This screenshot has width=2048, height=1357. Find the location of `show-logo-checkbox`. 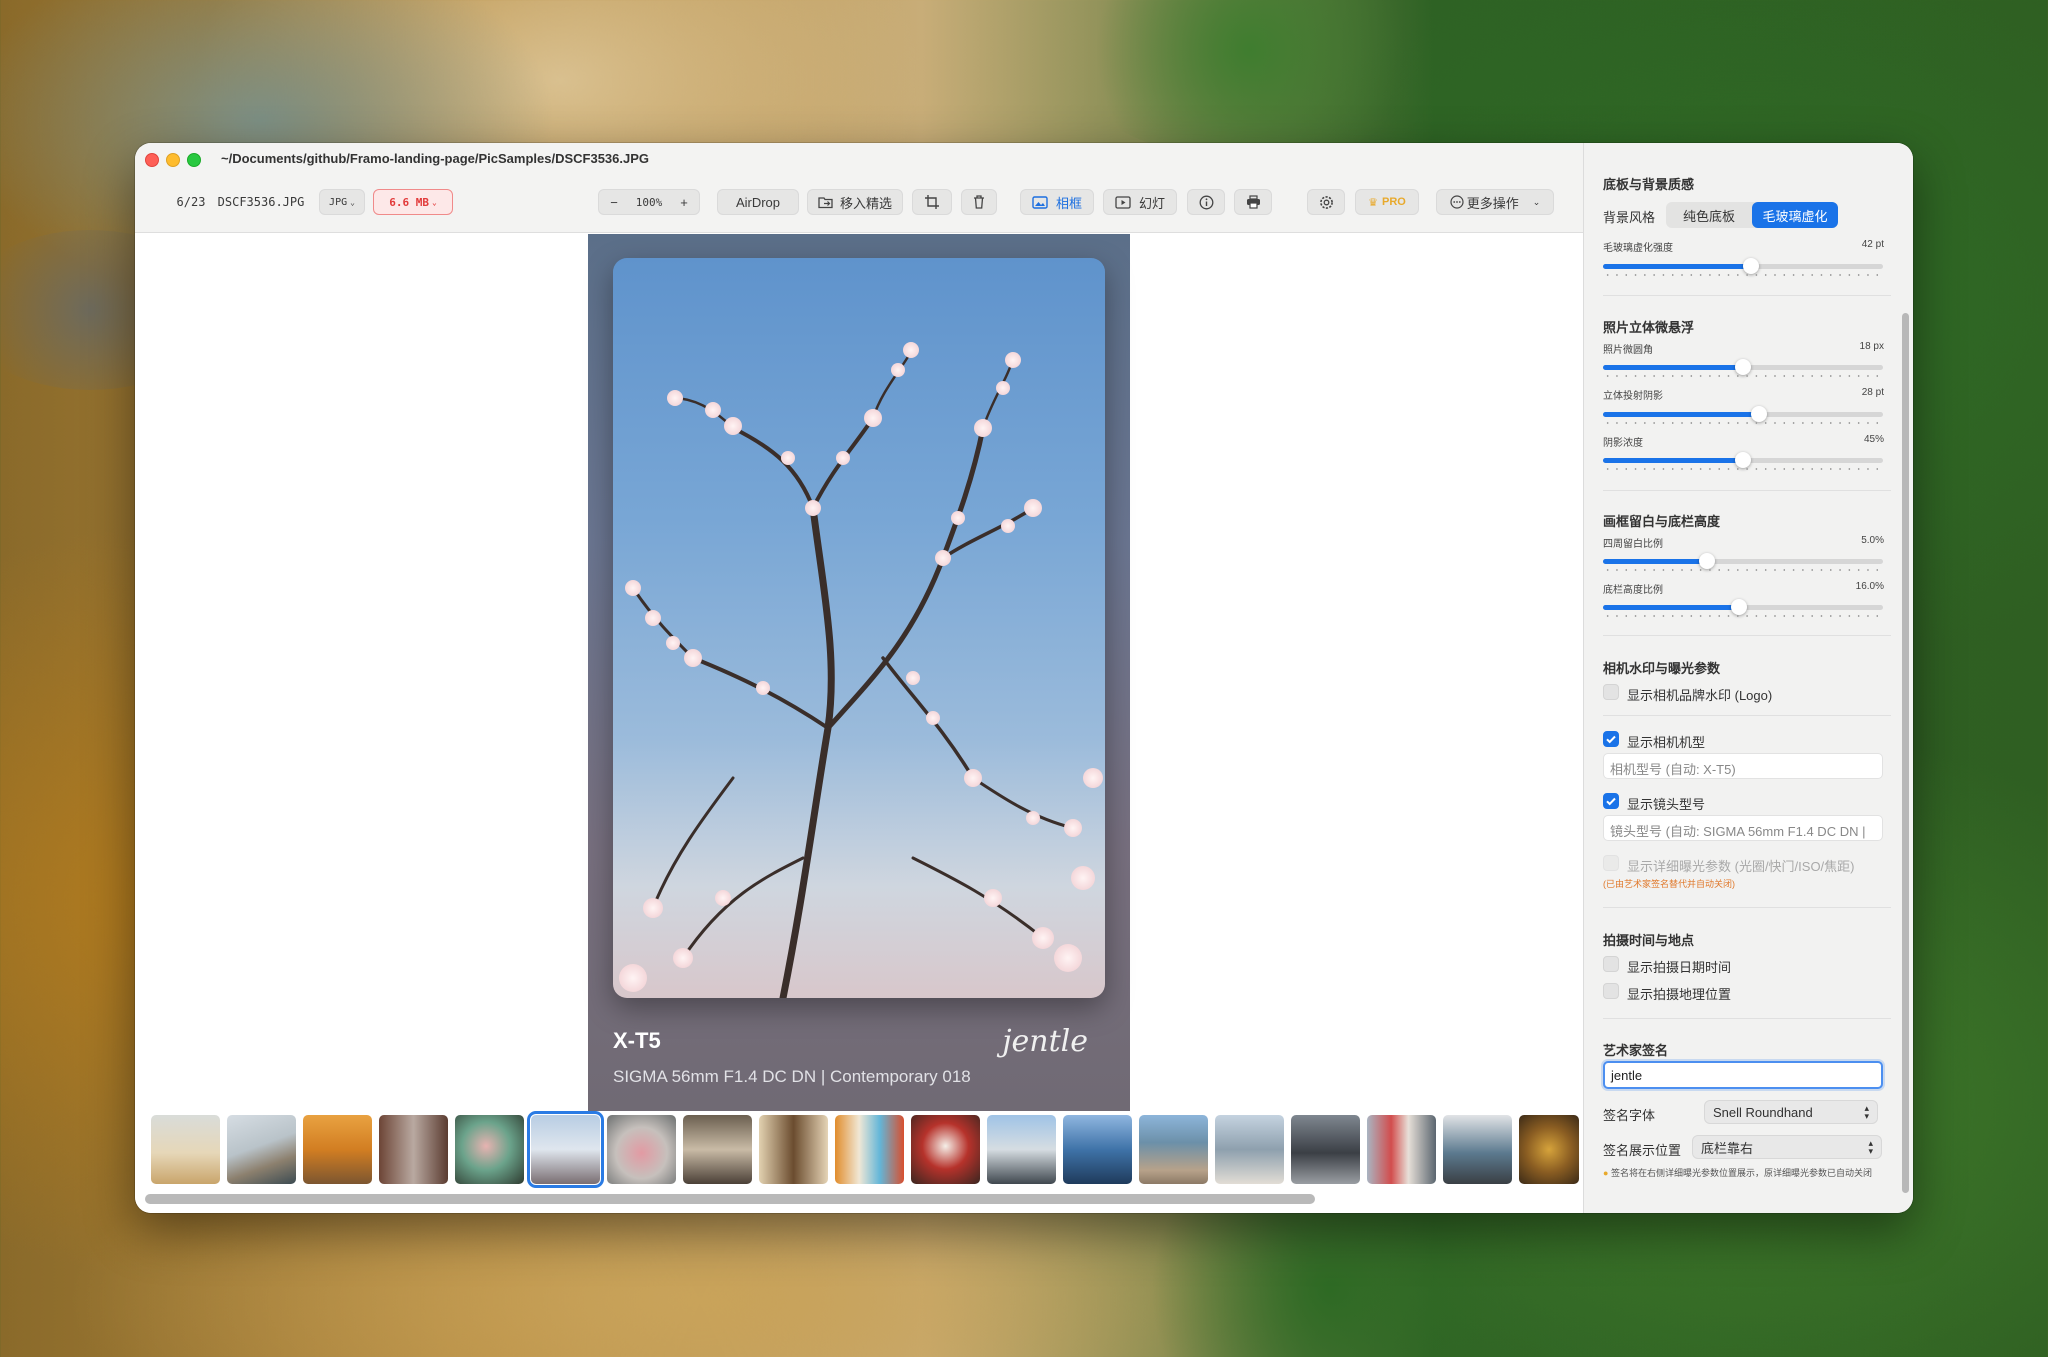

show-logo-checkbox is located at coordinates (1611, 692).